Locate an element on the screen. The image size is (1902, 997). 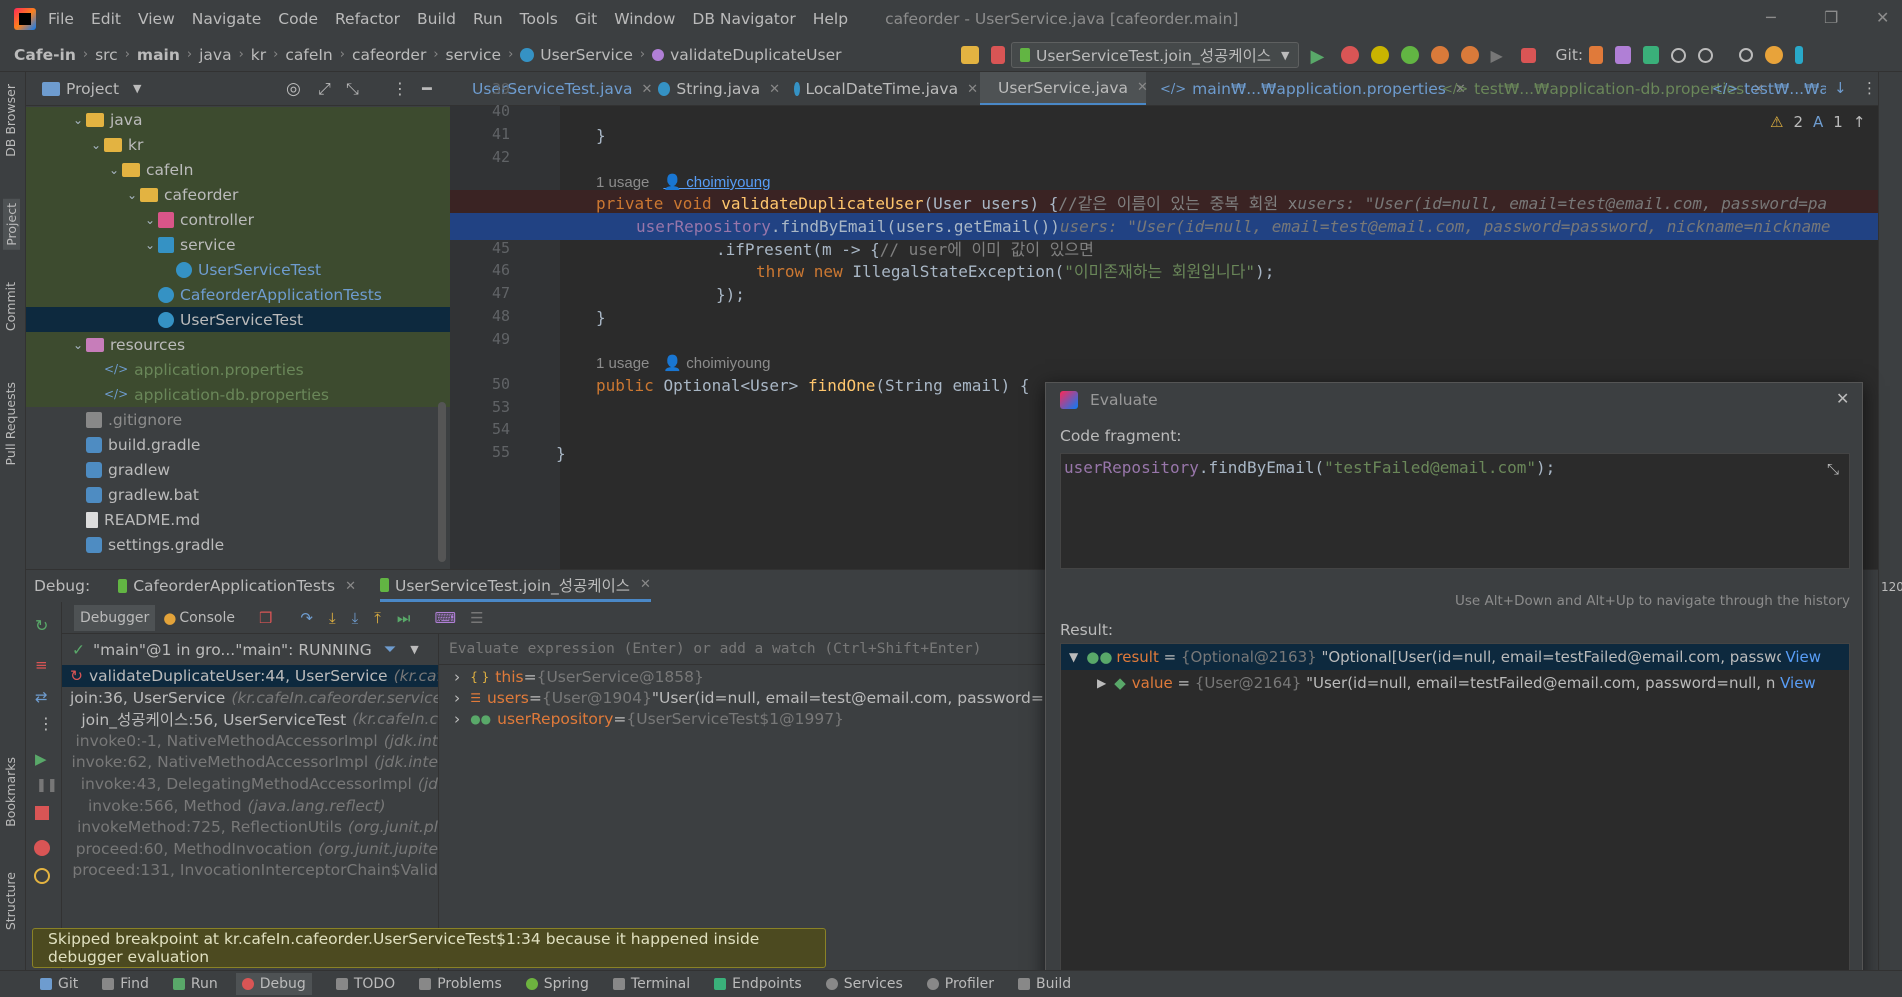
step-over-icon: ↷ is located at coordinates (306, 618).